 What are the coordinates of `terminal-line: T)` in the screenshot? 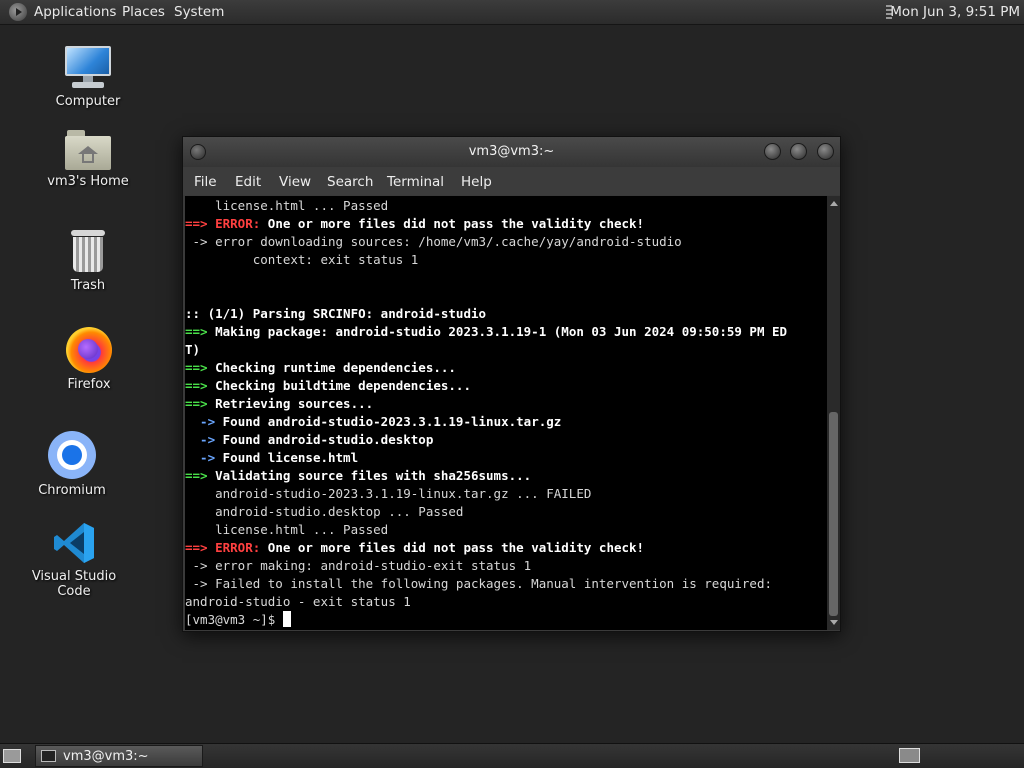 It's located at (506, 350).